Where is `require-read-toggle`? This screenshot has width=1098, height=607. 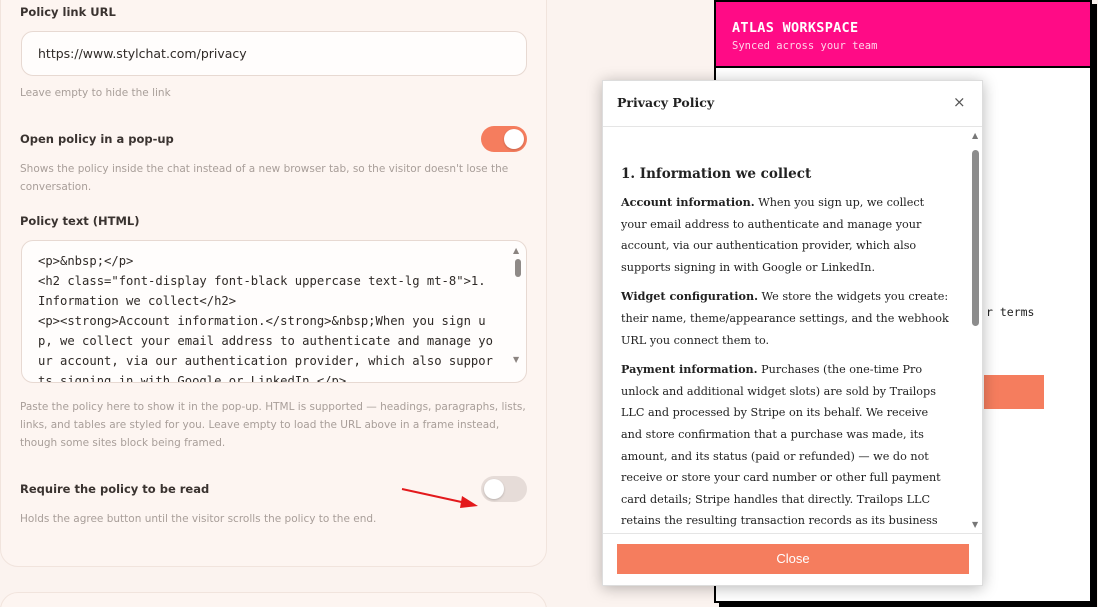 require-read-toggle is located at coordinates (504, 489).